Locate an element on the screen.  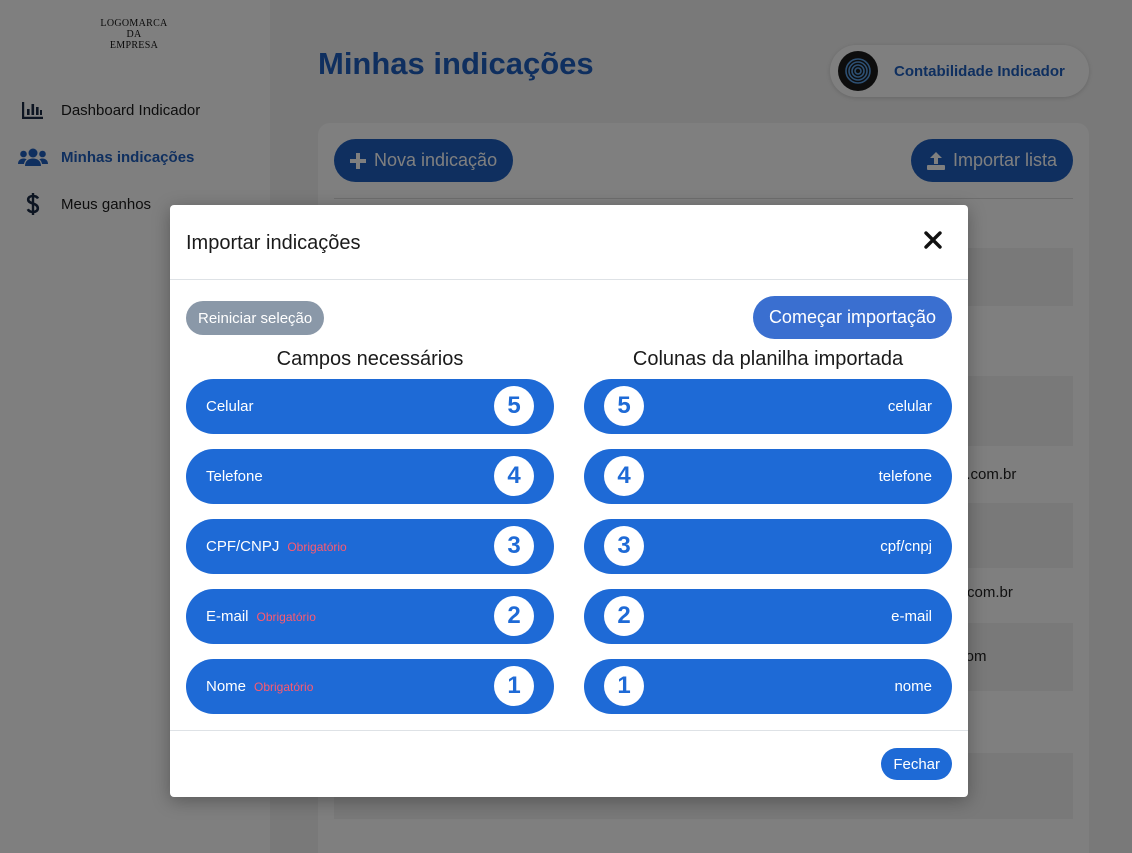
reset-selection-button: Reiniciar seleção is located at coordinates (255, 318).